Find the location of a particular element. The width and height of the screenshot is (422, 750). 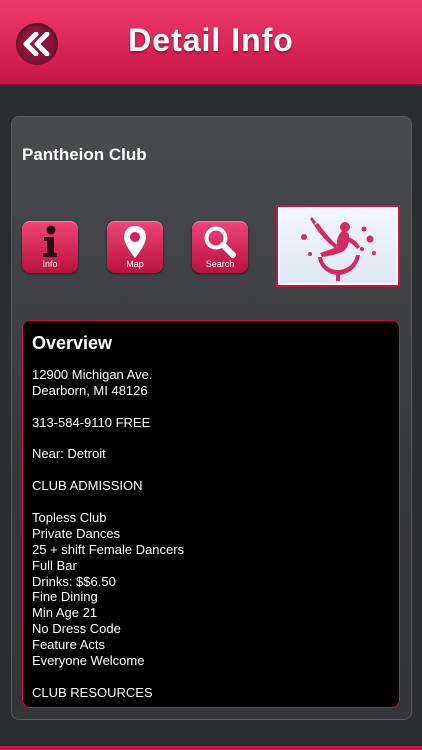

overview-line: Full Bar is located at coordinates (54, 565).